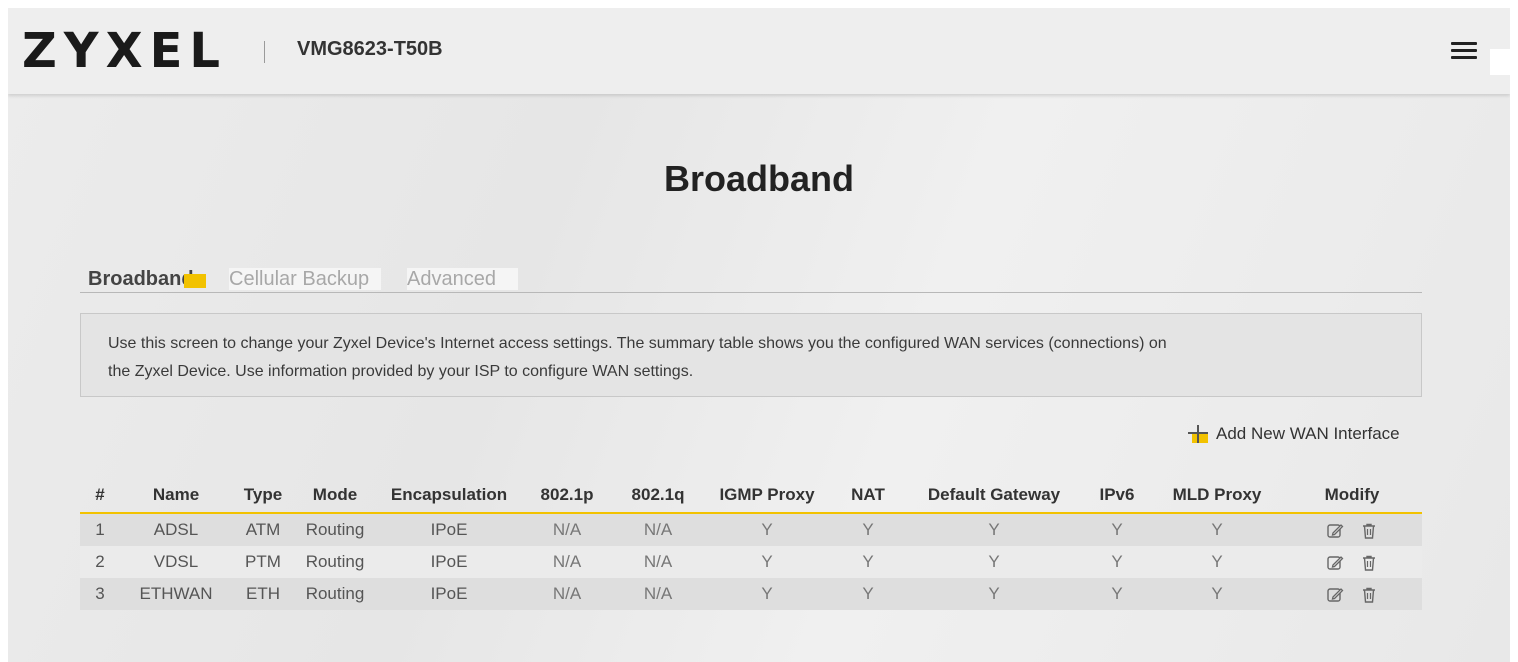  What do you see at coordinates (263, 529) in the screenshot?
I see `cell-type: ATM` at bounding box center [263, 529].